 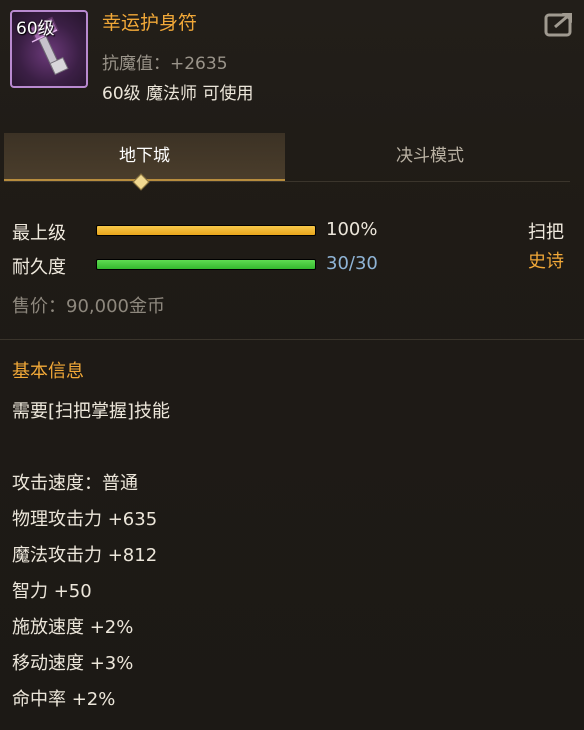 I want to click on level-bar-fill, so click(x=206, y=230).